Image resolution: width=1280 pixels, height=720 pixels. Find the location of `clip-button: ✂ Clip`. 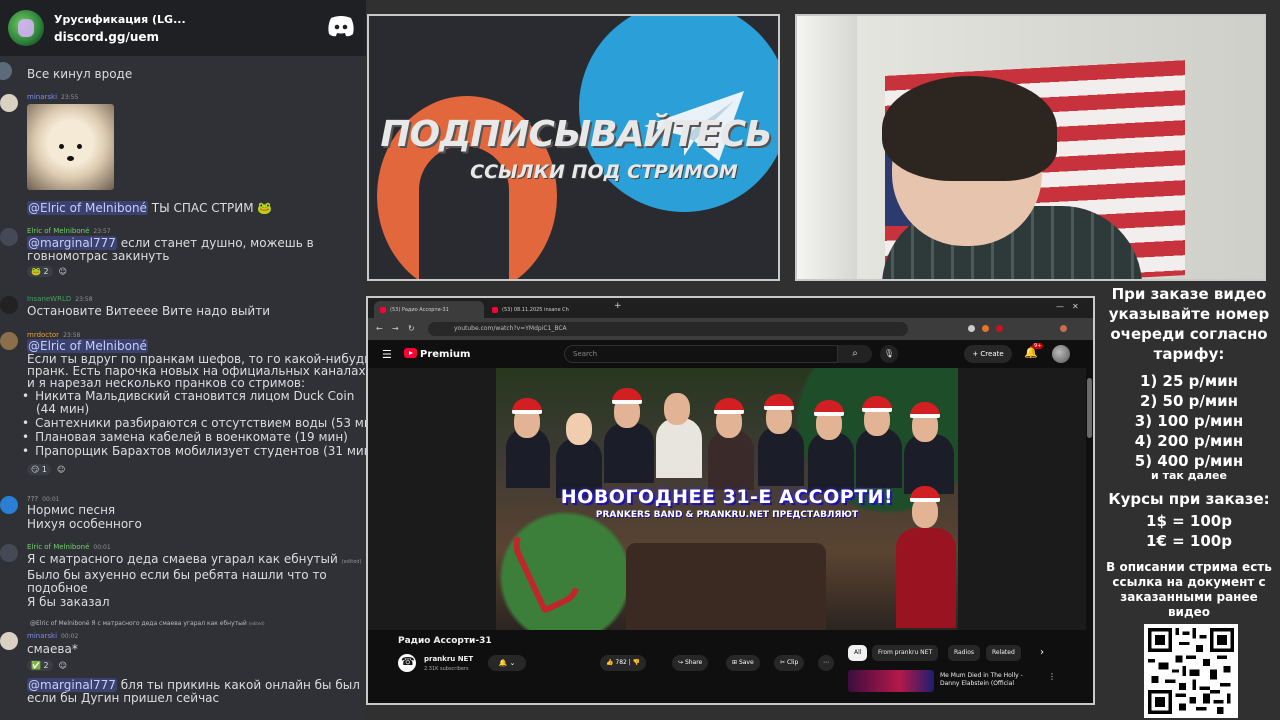

clip-button: ✂ Clip is located at coordinates (789, 663).